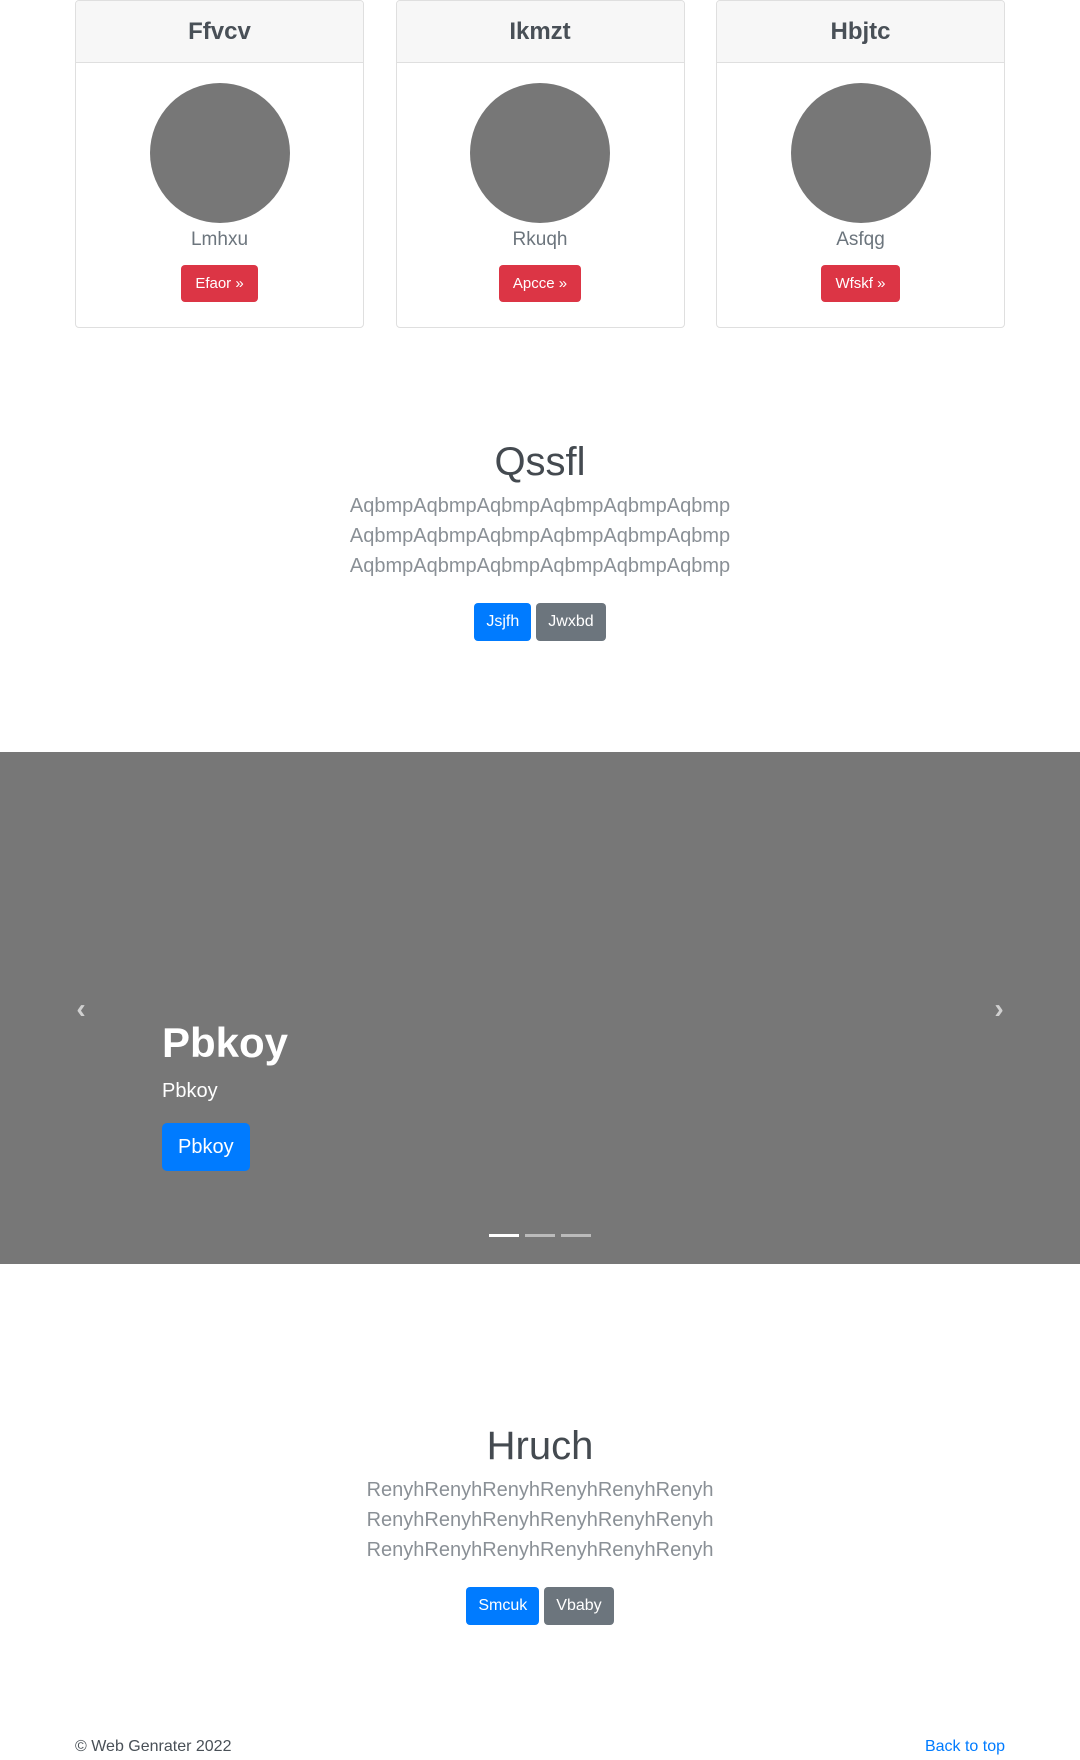 The image size is (1080, 1760). I want to click on section-actions: Smcuk Vbaby, so click(540, 1606).